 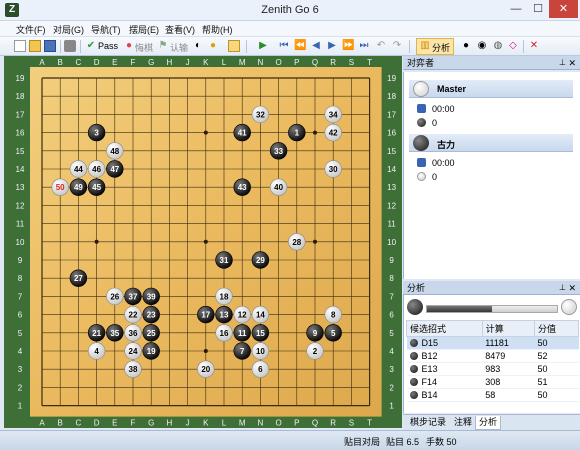 I want to click on analysis-panel-title: 分析, so click(x=416, y=288).